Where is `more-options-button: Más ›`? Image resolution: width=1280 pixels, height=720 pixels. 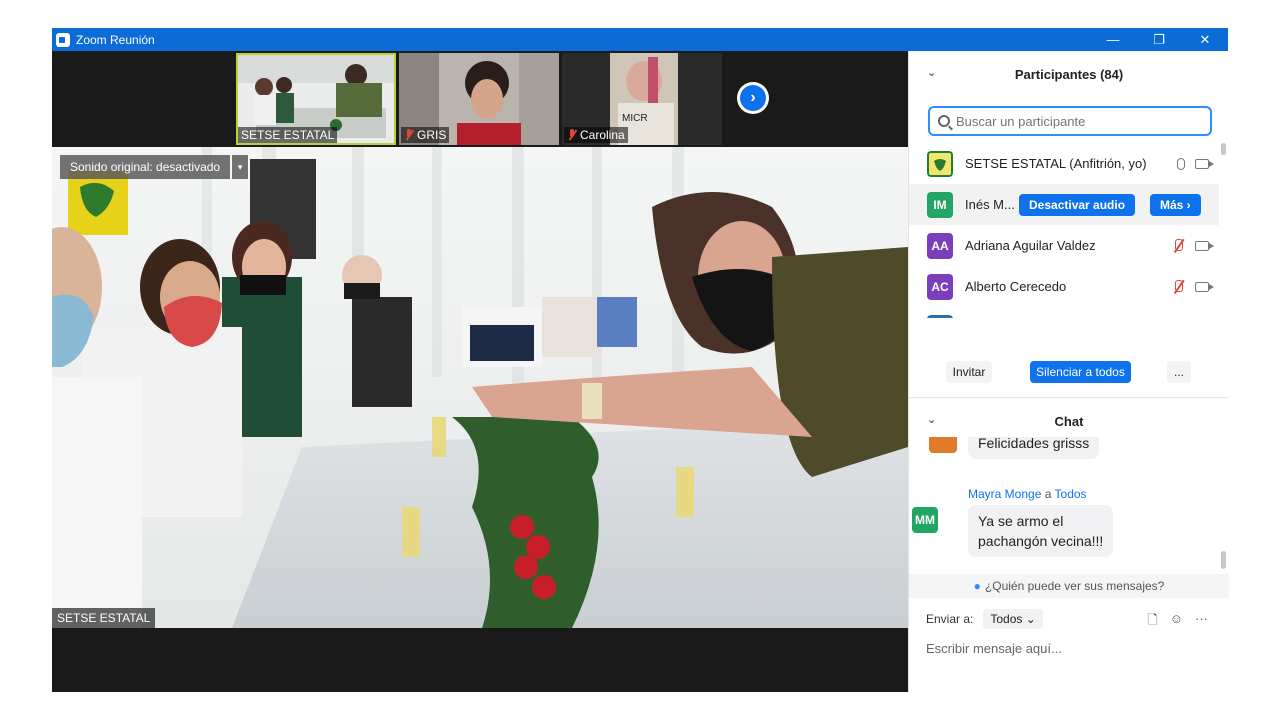 more-options-button: Más › is located at coordinates (1175, 204).